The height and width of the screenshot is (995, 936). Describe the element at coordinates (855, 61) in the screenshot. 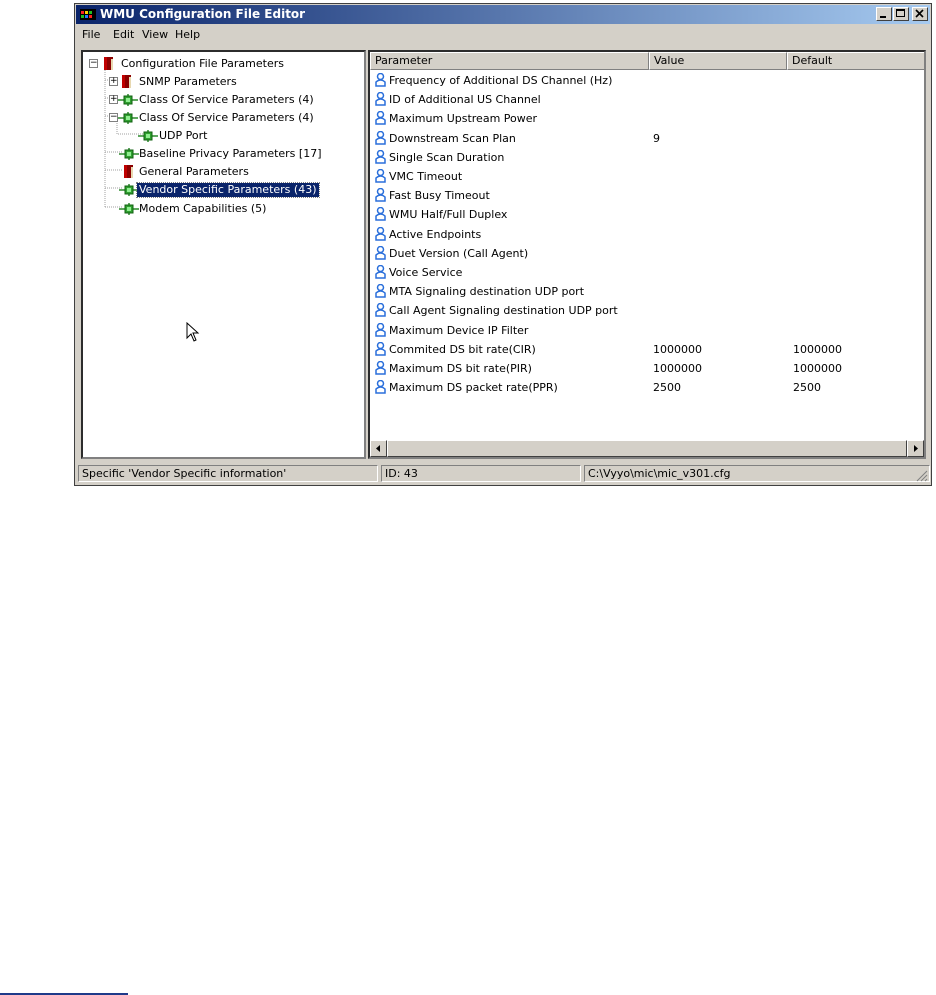

I see `column-header-default: Default` at that location.